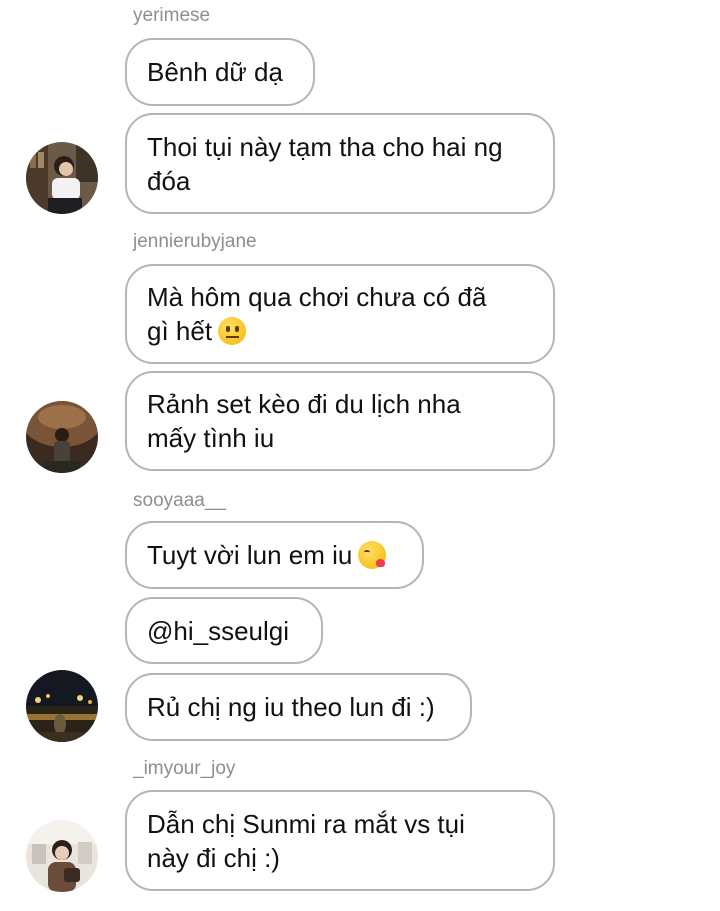 The width and height of the screenshot is (720, 911). Describe the element at coordinates (372, 555) in the screenshot. I see `kissing-face-emoji-icon` at that location.